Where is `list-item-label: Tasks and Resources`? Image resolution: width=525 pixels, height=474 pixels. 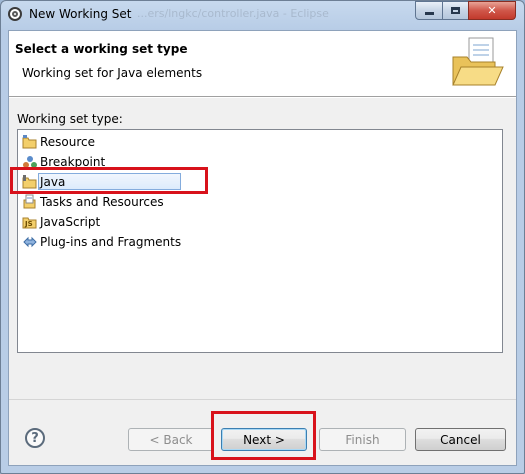 list-item-label: Tasks and Resources is located at coordinates (102, 202).